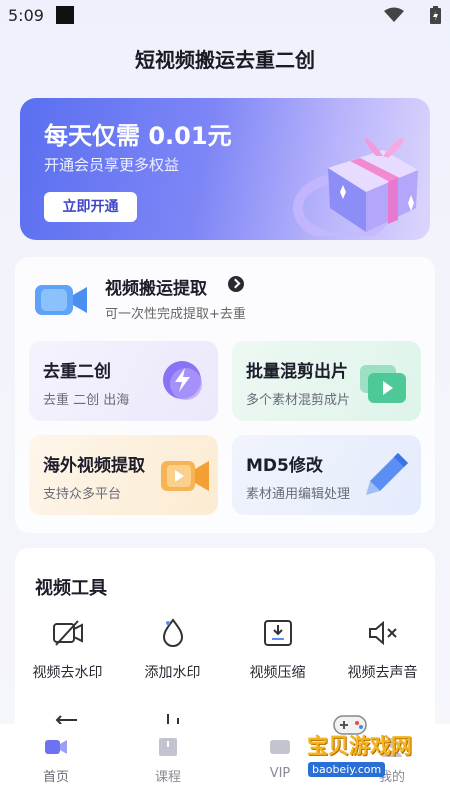 The height and width of the screenshot is (800, 450). Describe the element at coordinates (26, 15) in the screenshot. I see `status-time: 5:09` at that location.